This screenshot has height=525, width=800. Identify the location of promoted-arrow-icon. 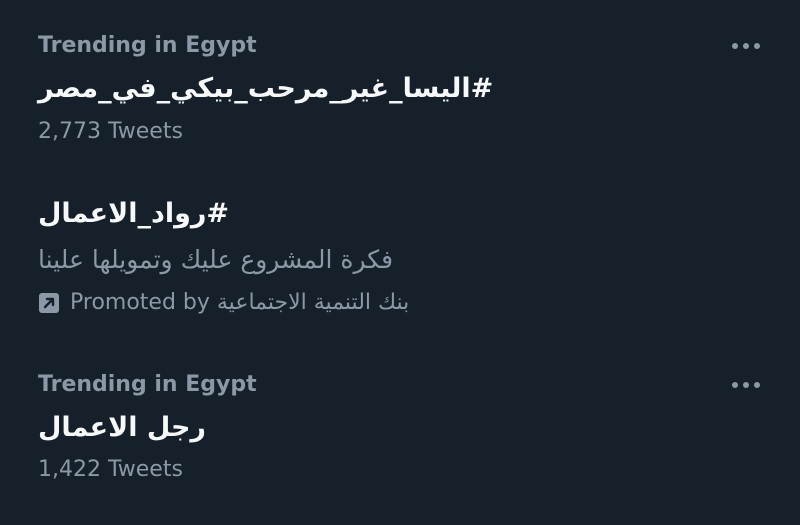
(49, 302).